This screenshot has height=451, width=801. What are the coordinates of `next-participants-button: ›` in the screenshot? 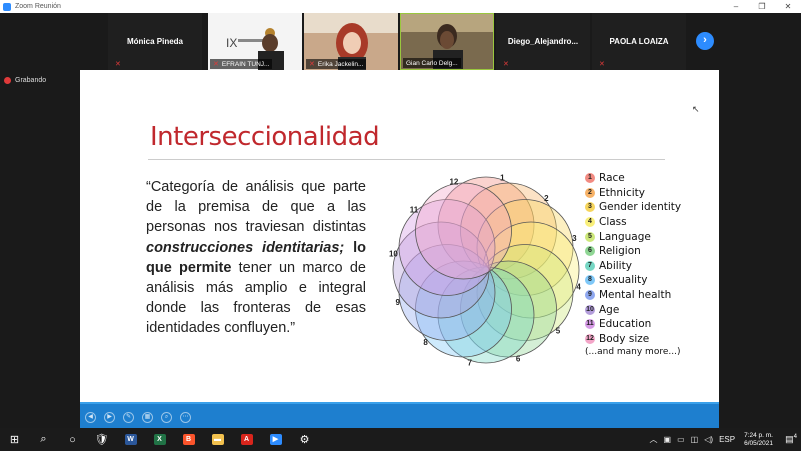 It's located at (705, 41).